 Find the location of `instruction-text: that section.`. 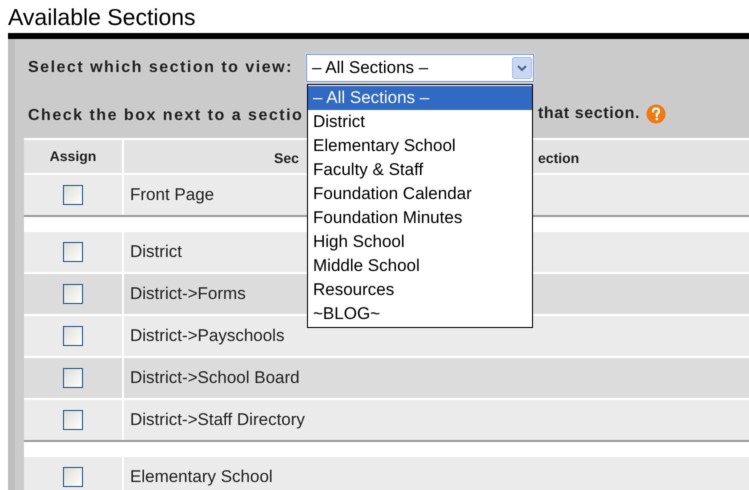

instruction-text: that section. is located at coordinates (589, 114).